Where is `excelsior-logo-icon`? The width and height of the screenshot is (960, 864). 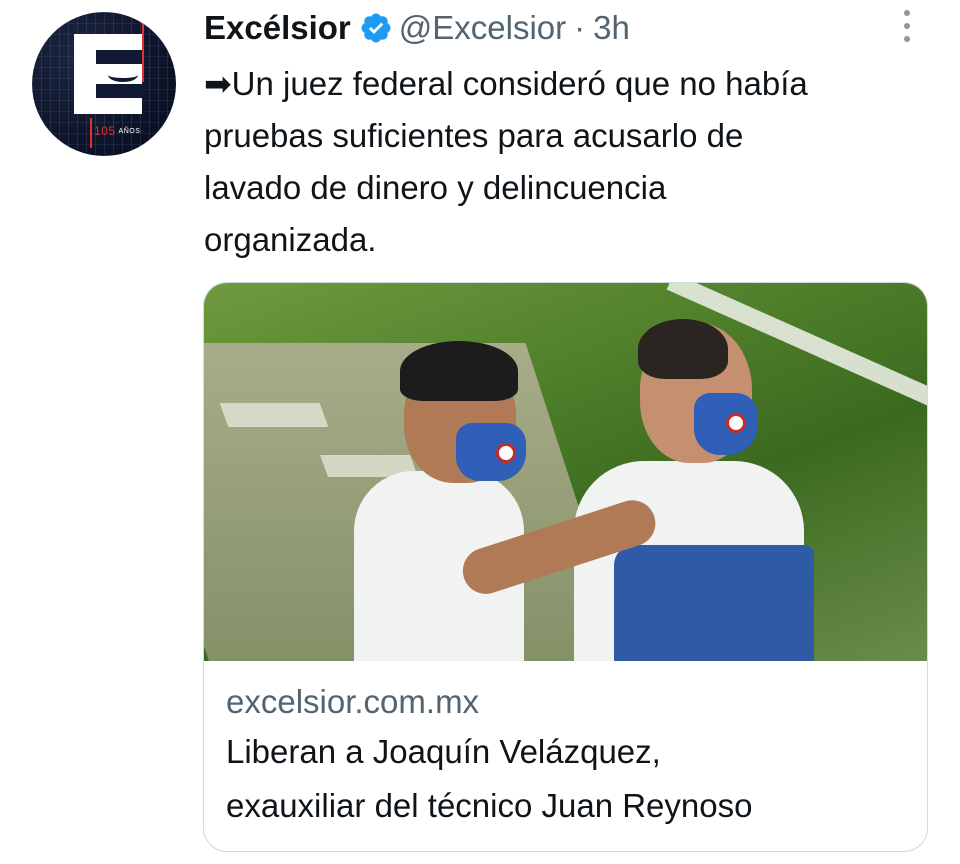
excelsior-logo-icon is located at coordinates (108, 74).